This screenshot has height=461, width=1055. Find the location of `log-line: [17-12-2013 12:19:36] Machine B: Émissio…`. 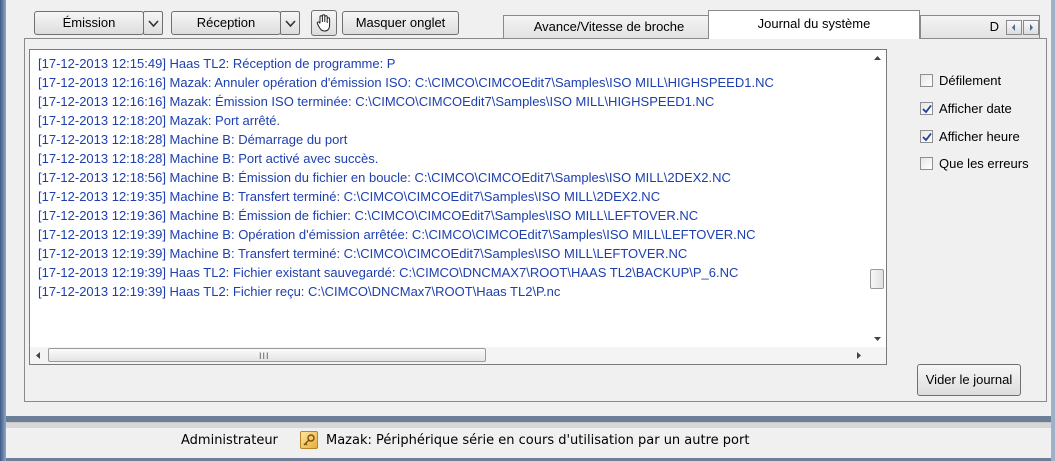

log-line: [17-12-2013 12:19:36] Machine B: Émissio… is located at coordinates (368, 215).